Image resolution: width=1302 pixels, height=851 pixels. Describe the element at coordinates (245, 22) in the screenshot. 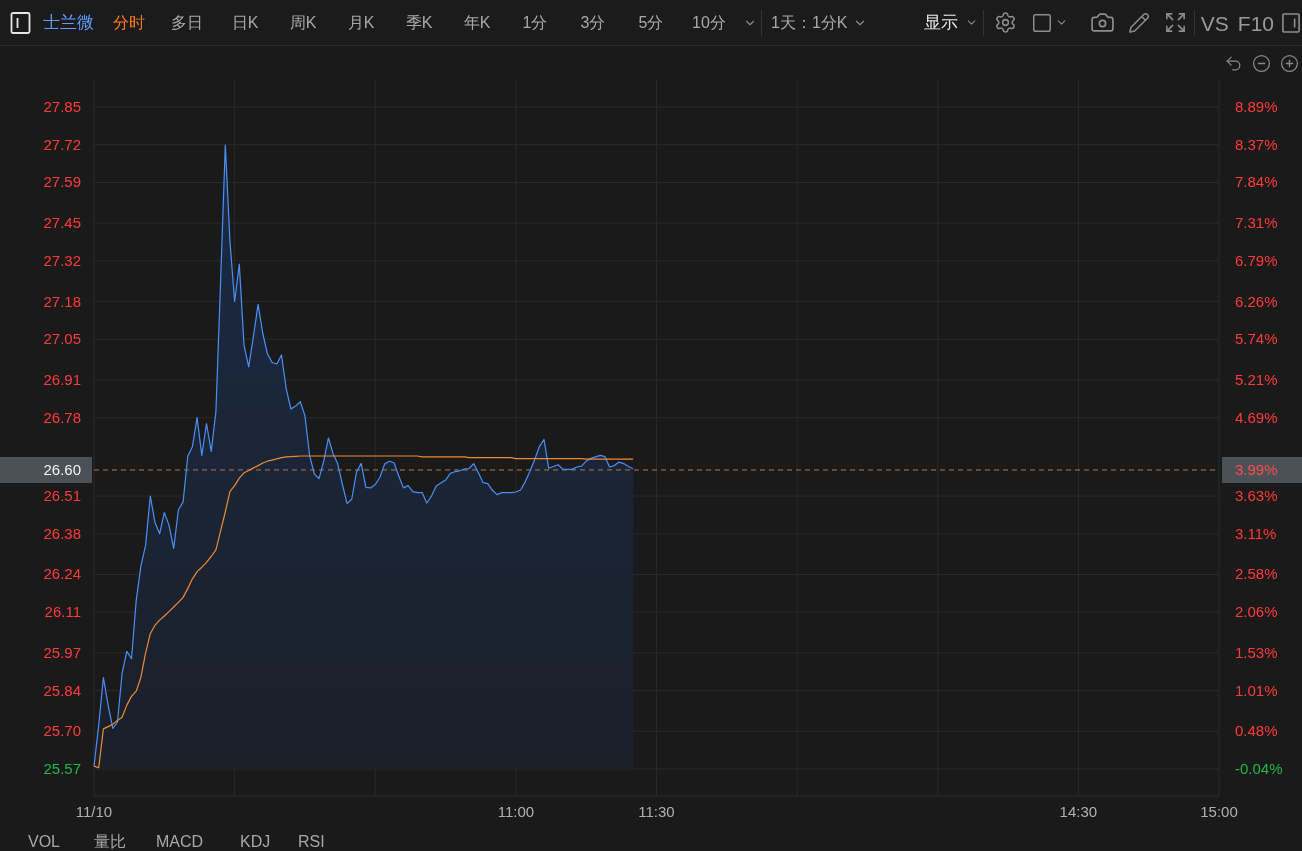

I see `period-tab: 日K` at that location.